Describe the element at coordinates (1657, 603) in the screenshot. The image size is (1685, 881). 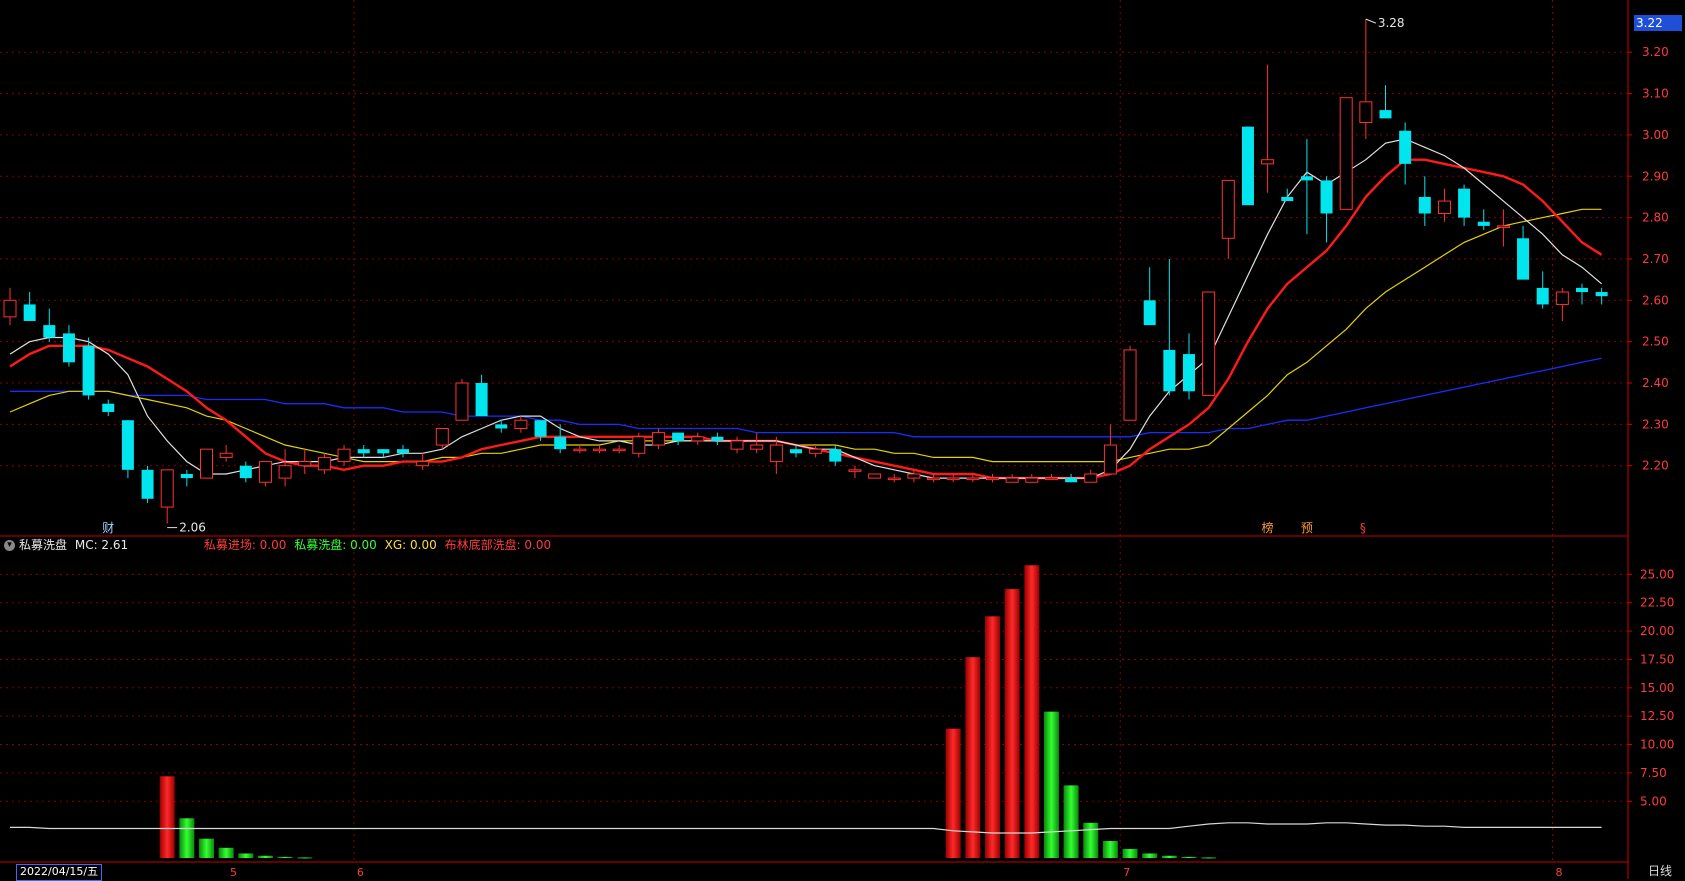
I see `volume-tick-label: 22.50` at that location.